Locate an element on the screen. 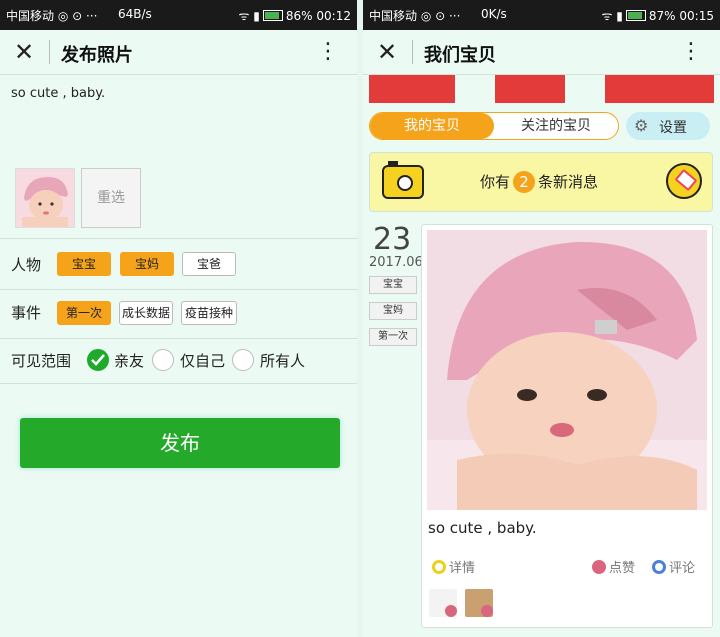  radio-everyone is located at coordinates (243, 360).